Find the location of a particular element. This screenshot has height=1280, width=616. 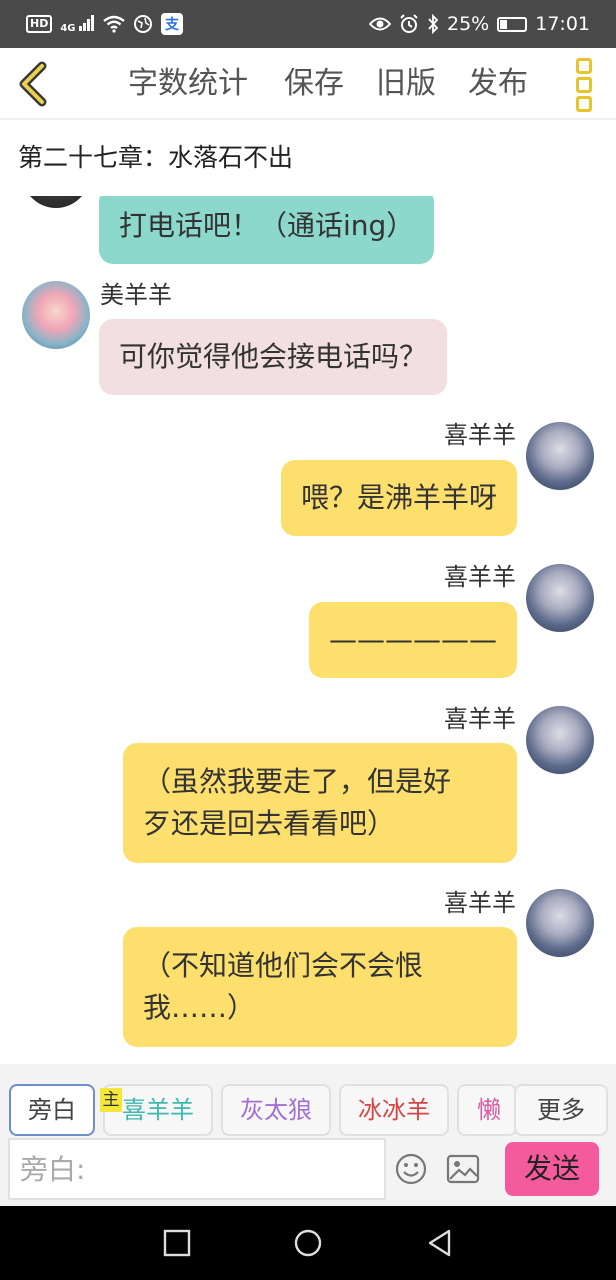

chapter-title: 第二十七章：水落石不出 is located at coordinates (155, 158).